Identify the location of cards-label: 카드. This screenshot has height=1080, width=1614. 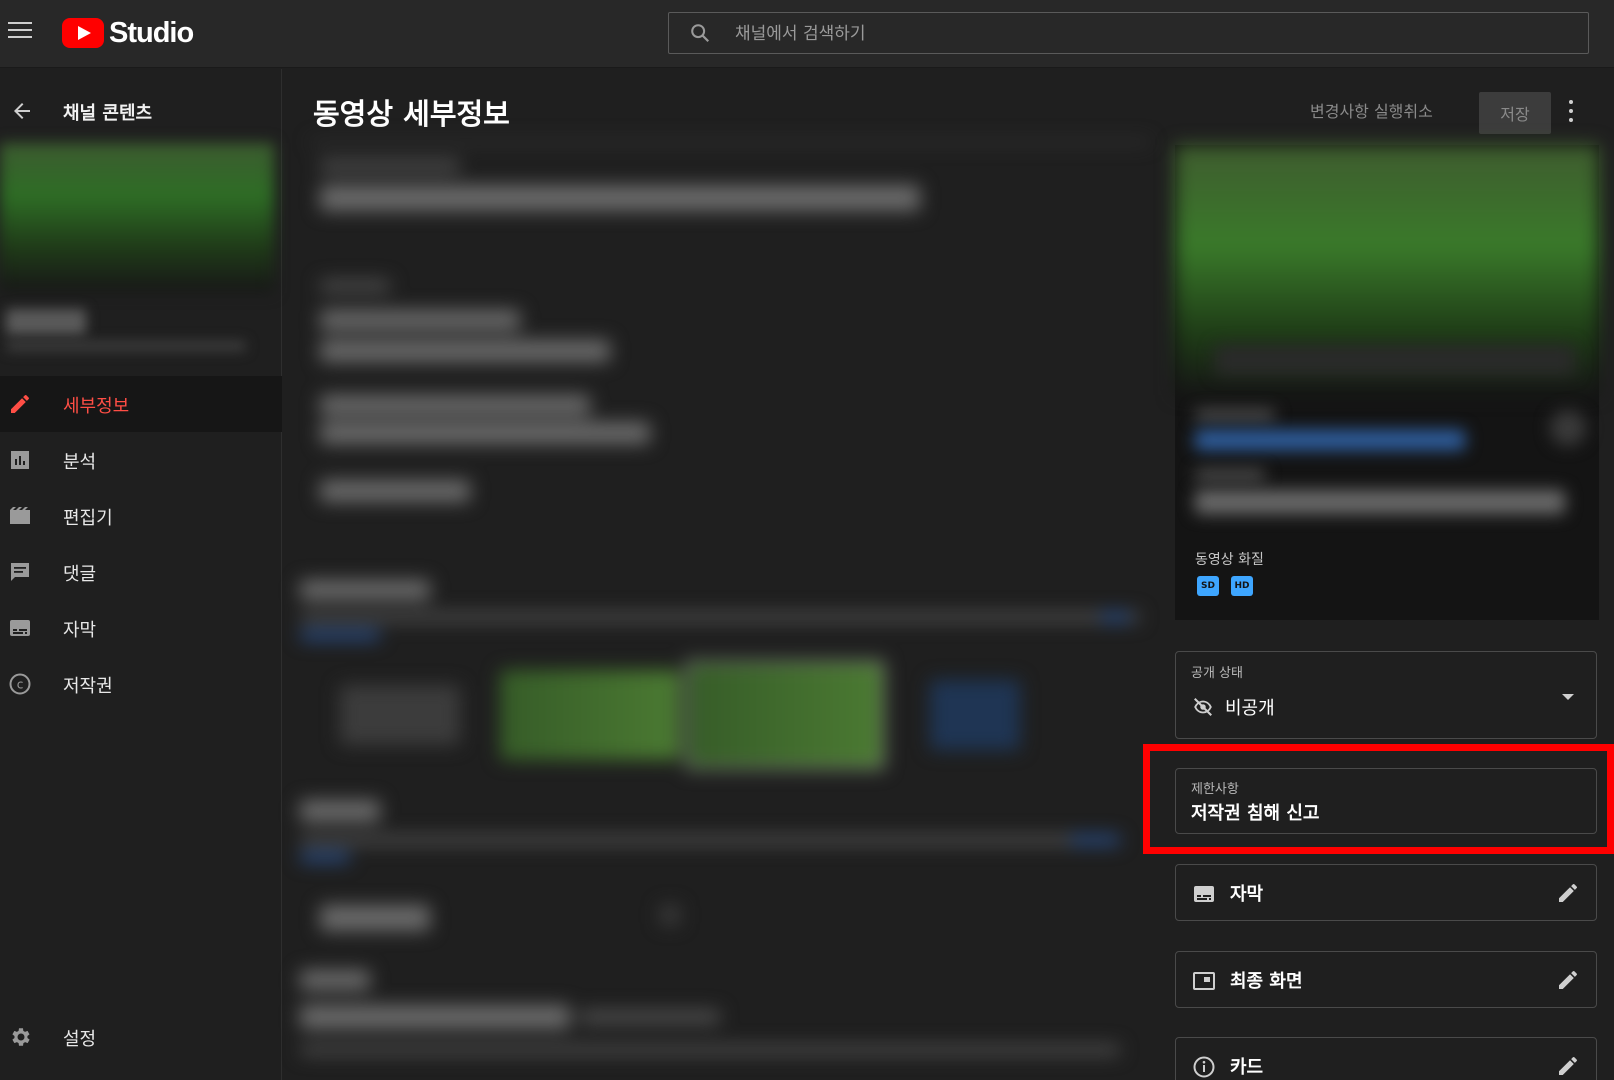
(1247, 1067).